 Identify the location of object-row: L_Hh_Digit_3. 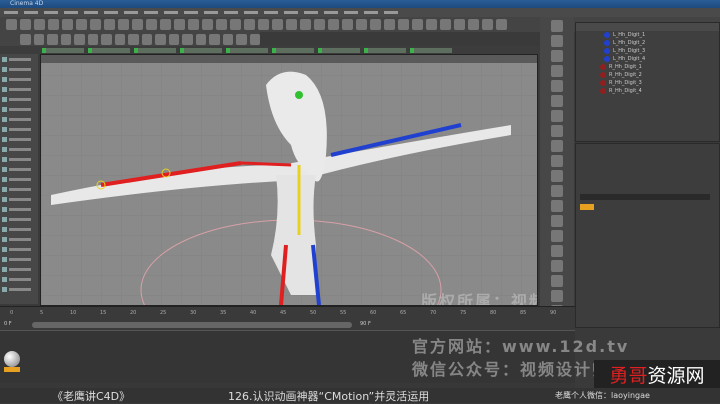
(647, 51).